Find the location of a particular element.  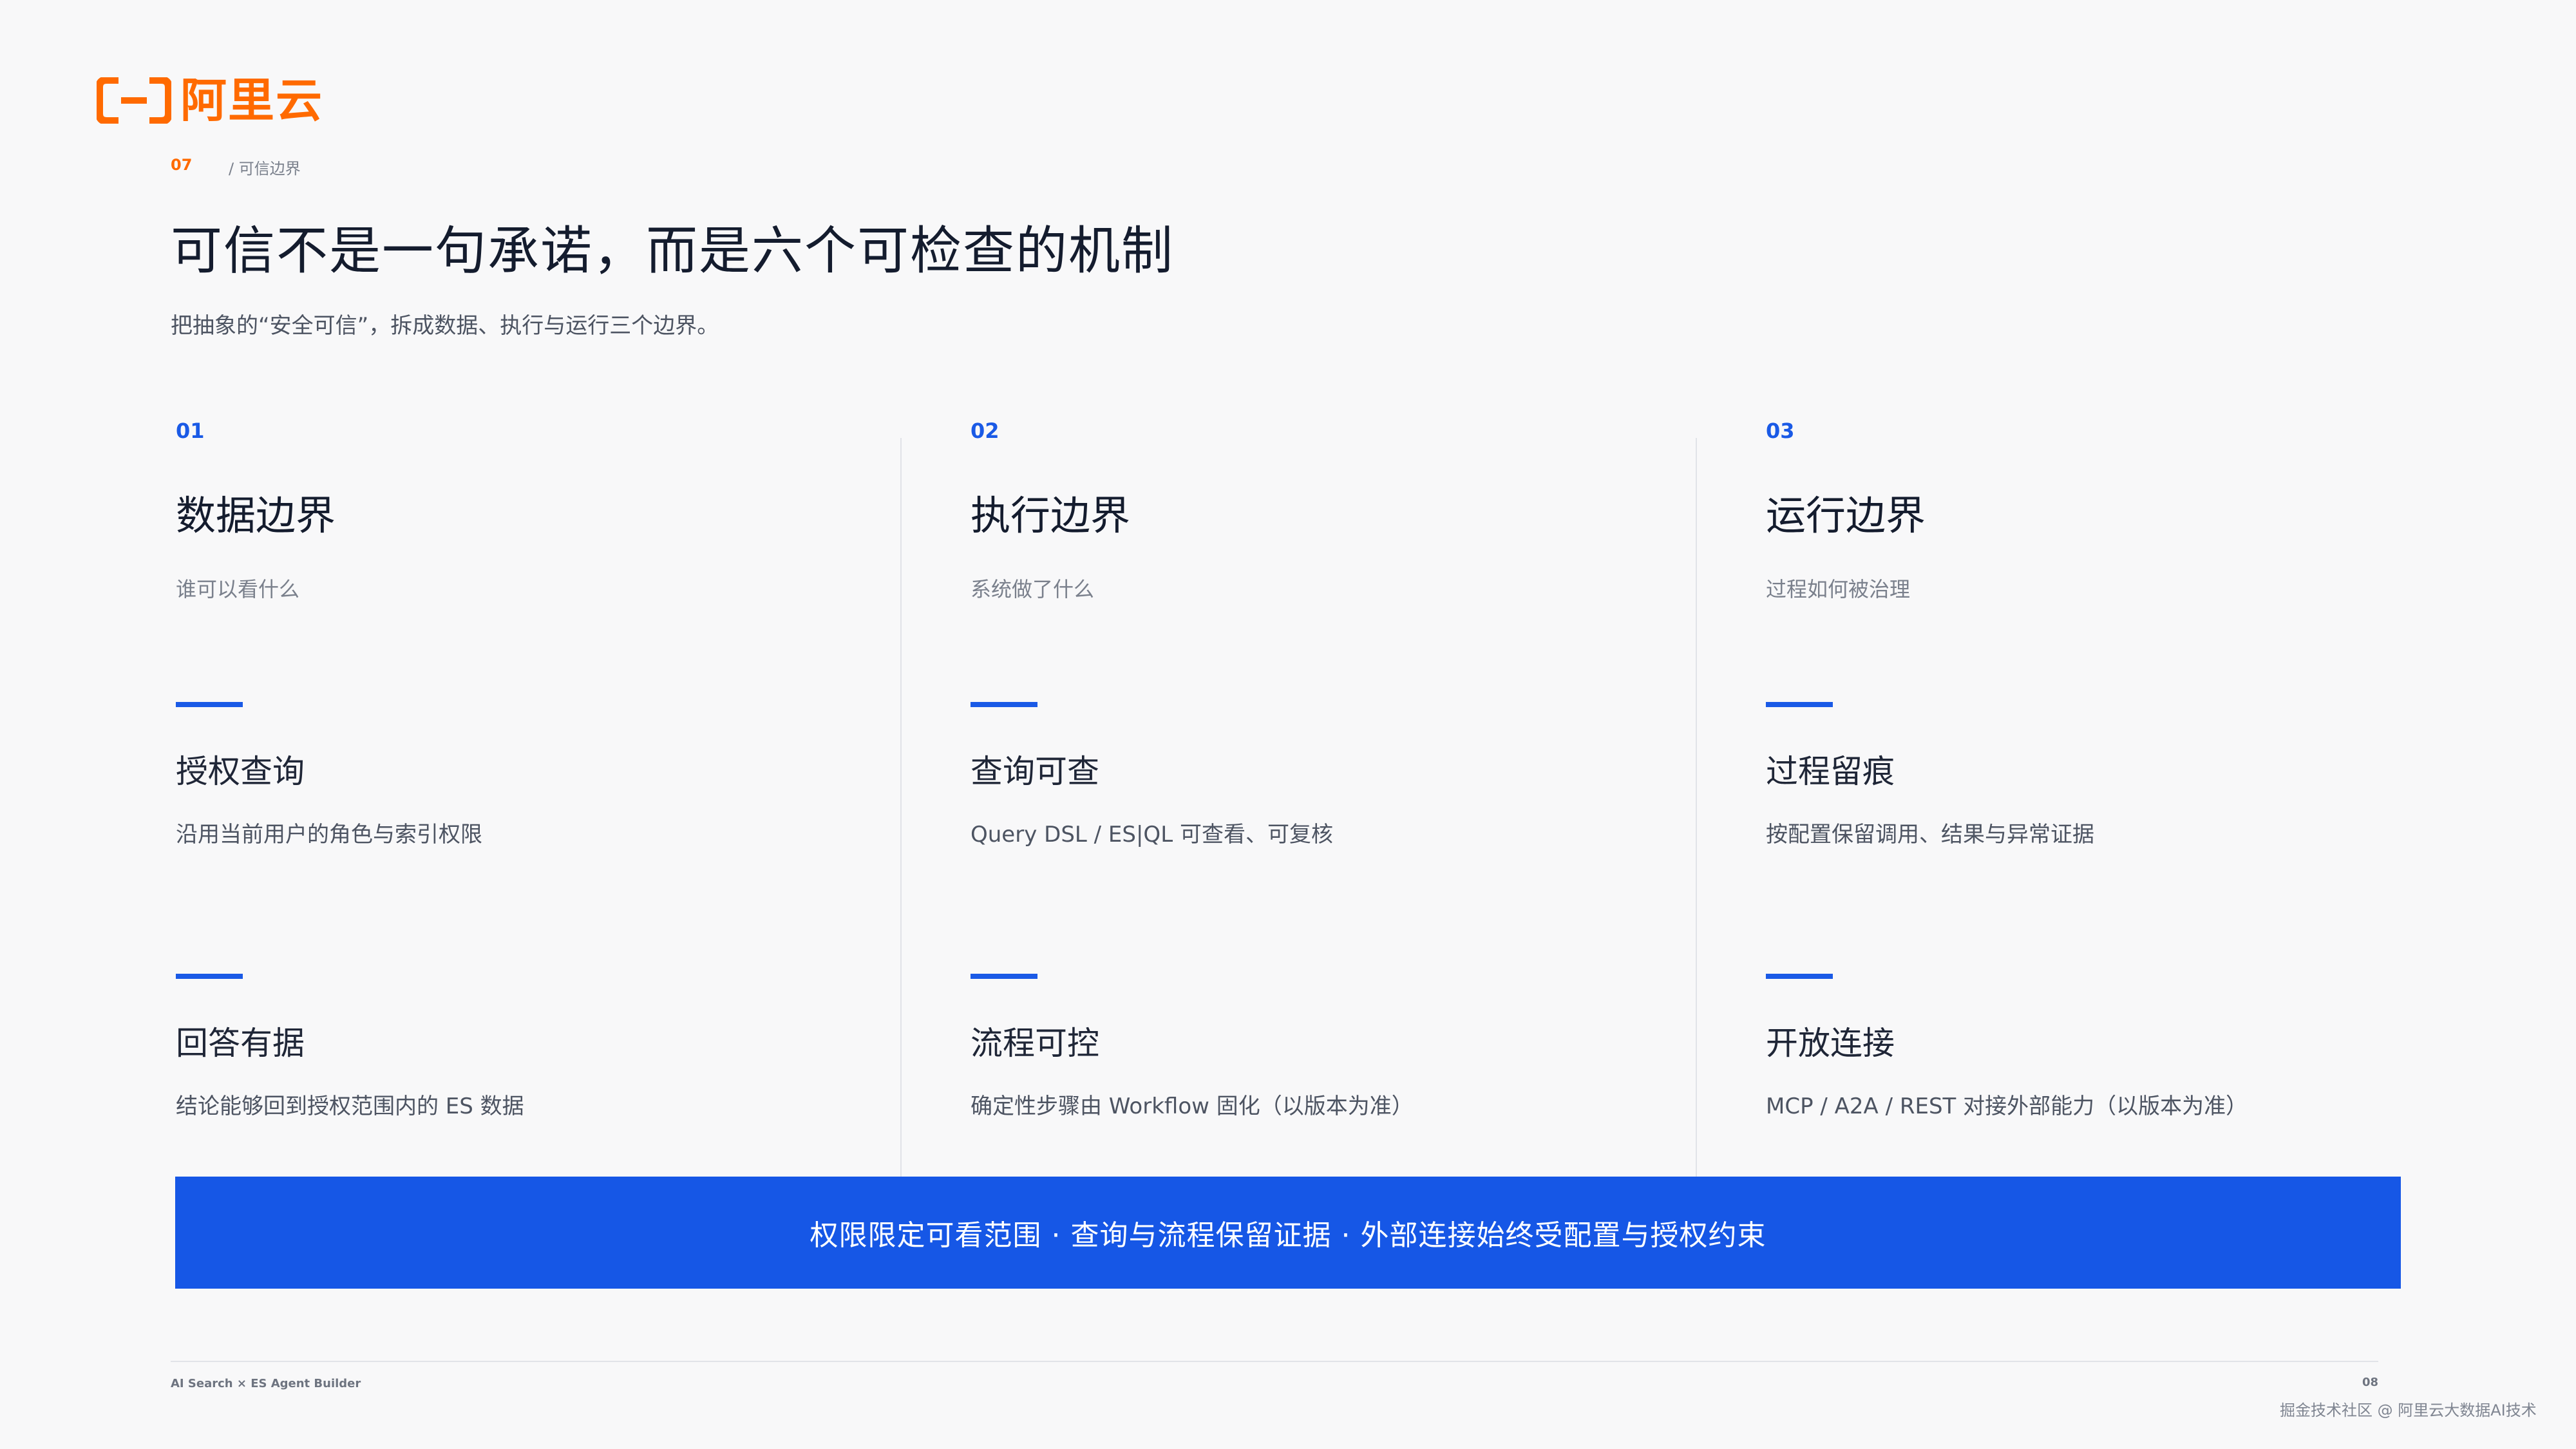

brand-name: 阿里云 is located at coordinates (252, 100).